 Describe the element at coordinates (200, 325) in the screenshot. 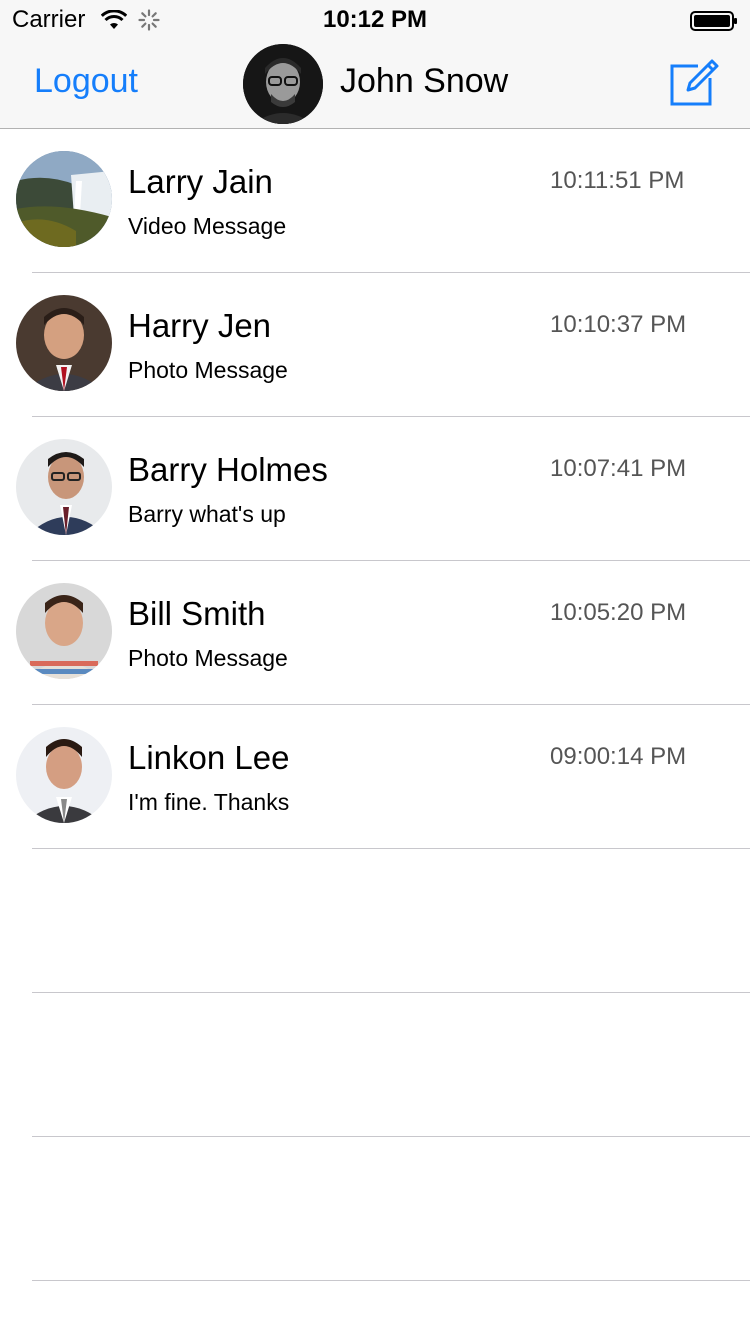

I see `contact-name: Harry Jen` at that location.